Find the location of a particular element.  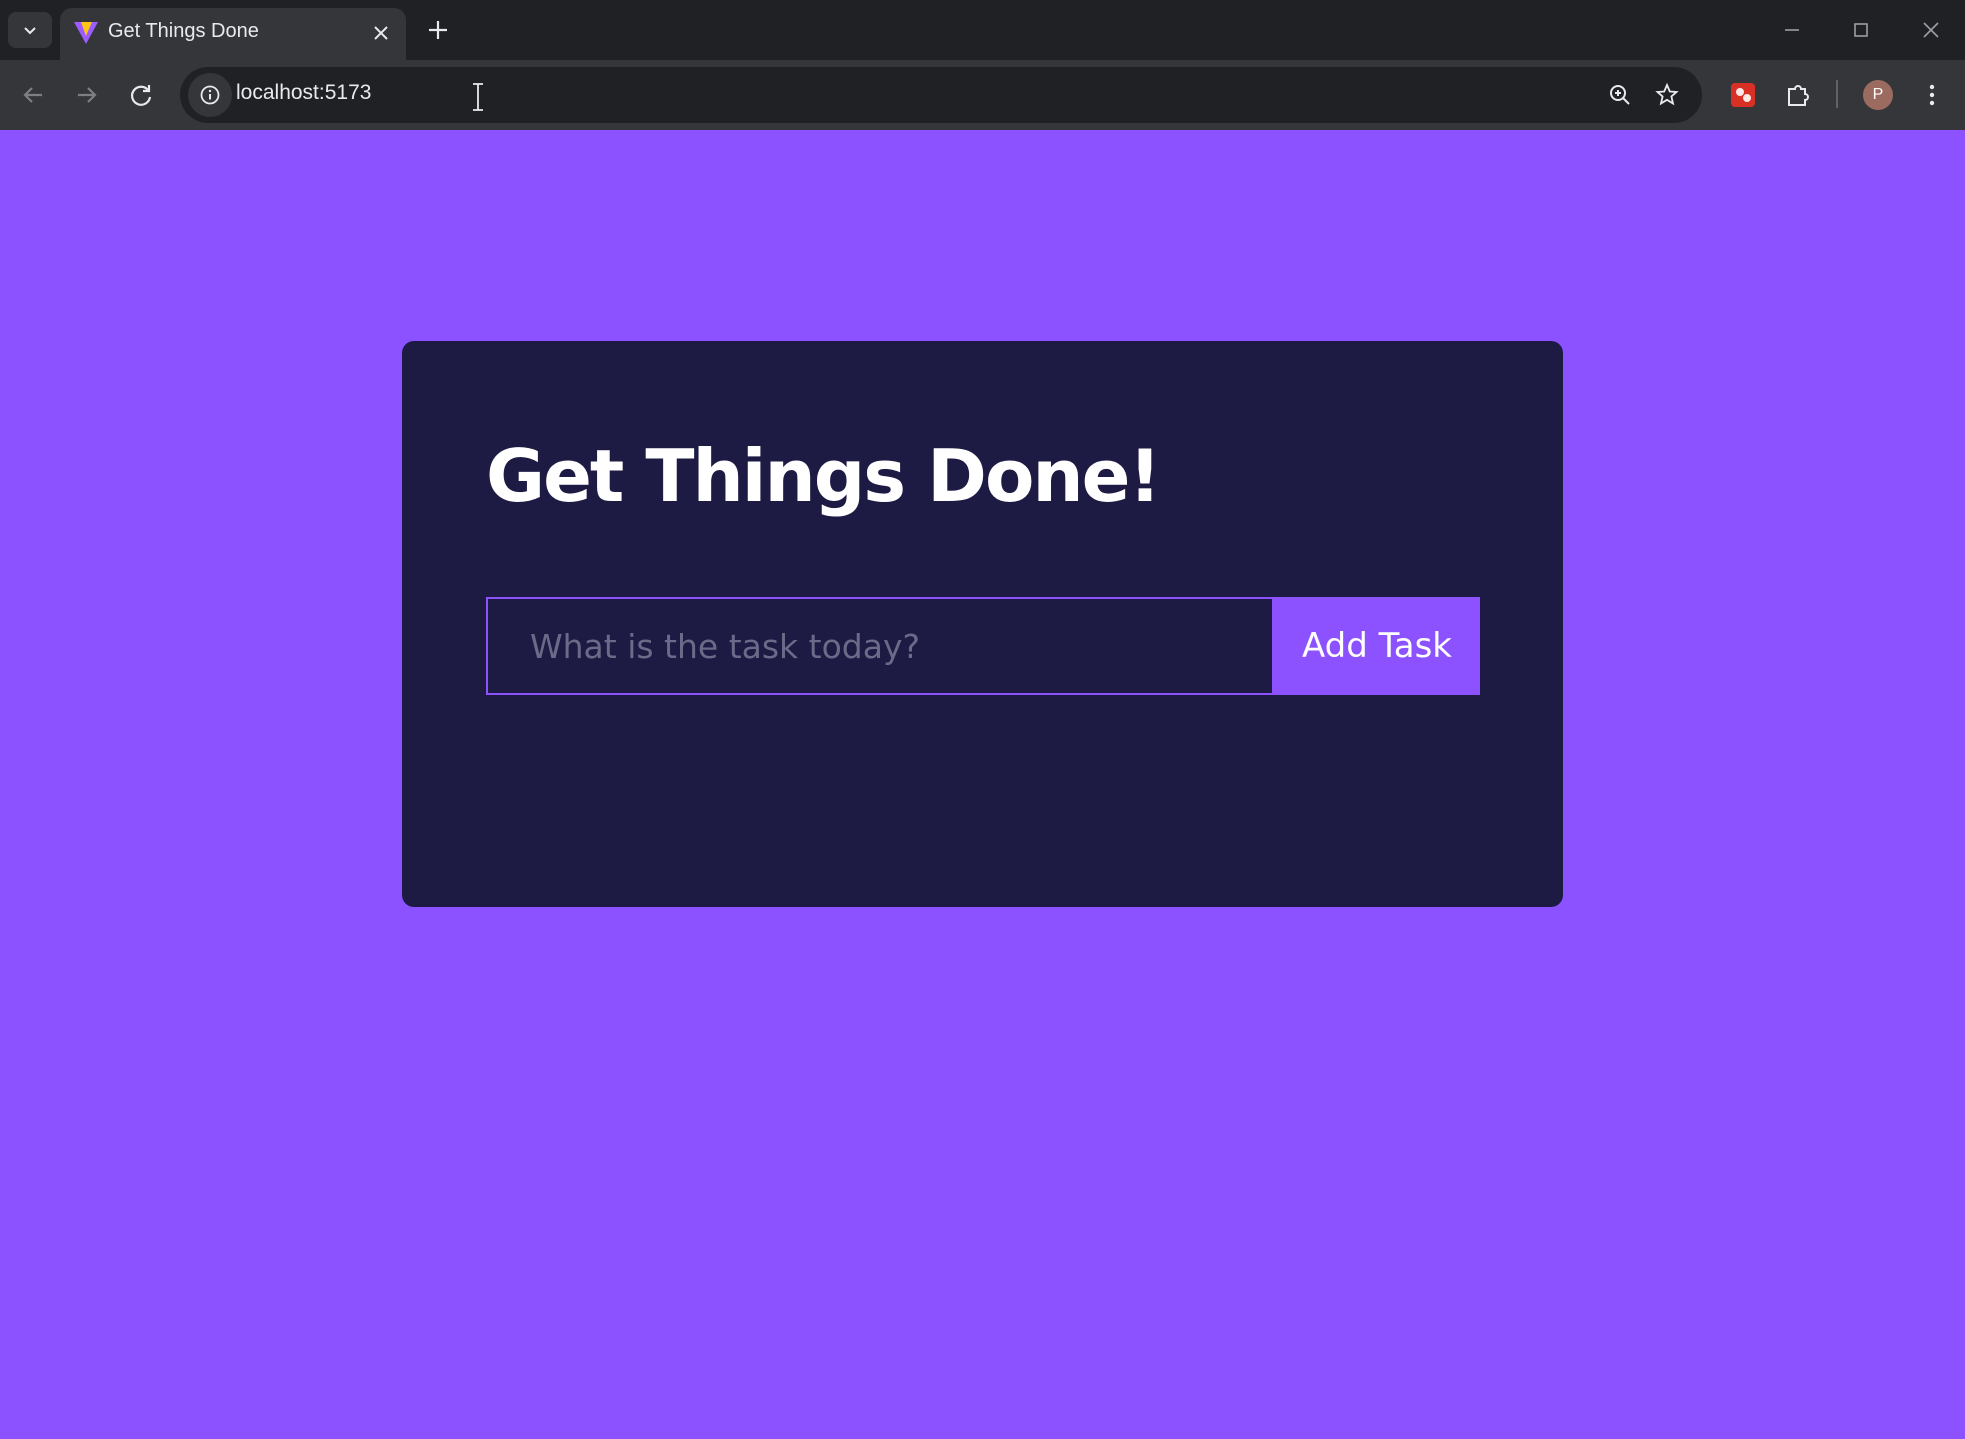

window-close-icon is located at coordinates (1931, 30).